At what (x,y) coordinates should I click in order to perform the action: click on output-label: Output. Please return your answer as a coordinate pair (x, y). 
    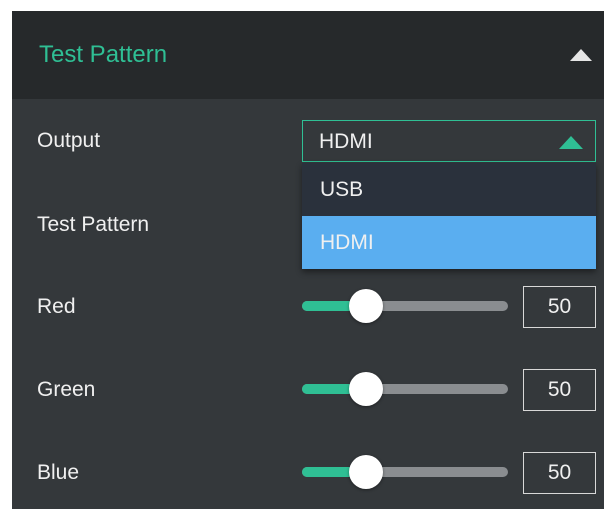
    Looking at the image, I should click on (69, 140).